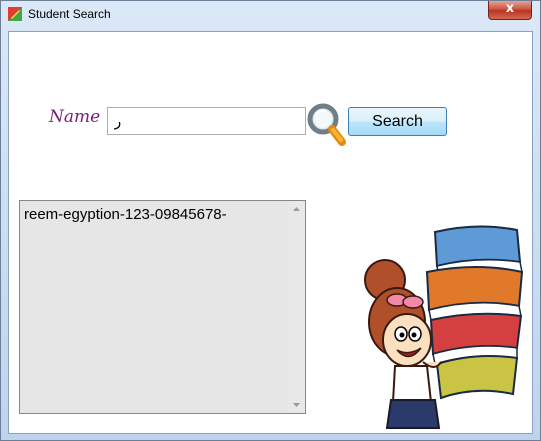  Describe the element at coordinates (474, 312) in the screenshot. I see `books-stack` at that location.